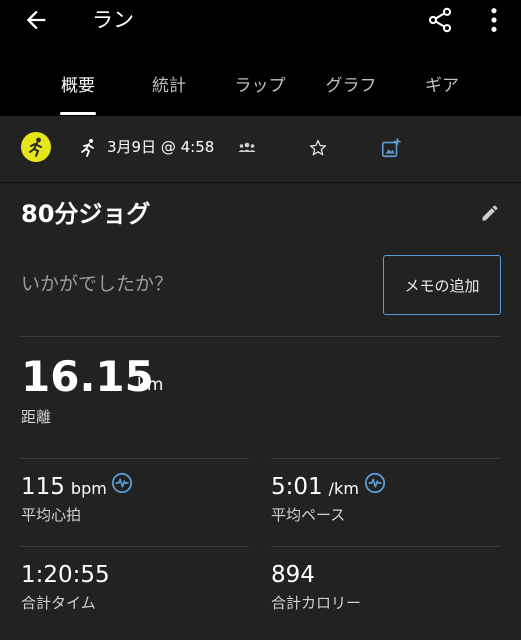 The width and height of the screenshot is (521, 640). What do you see at coordinates (318, 148) in the screenshot?
I see `star-icon` at bounding box center [318, 148].